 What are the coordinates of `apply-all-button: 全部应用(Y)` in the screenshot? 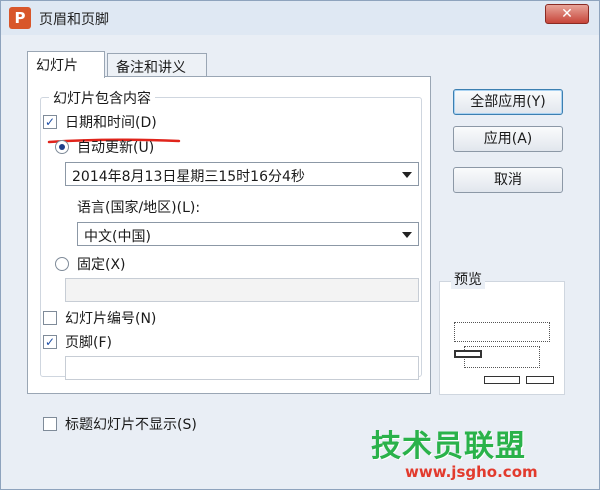 It's located at (508, 102).